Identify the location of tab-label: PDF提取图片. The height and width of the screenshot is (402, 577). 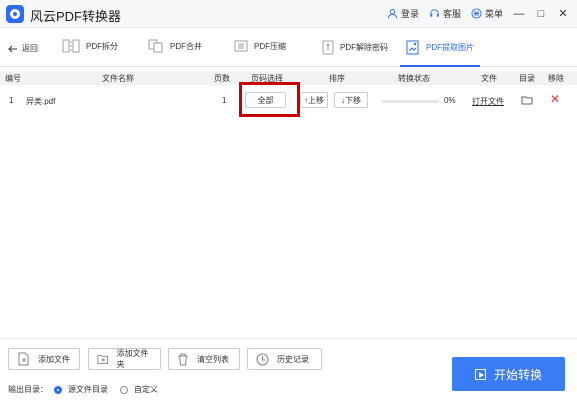
(450, 47).